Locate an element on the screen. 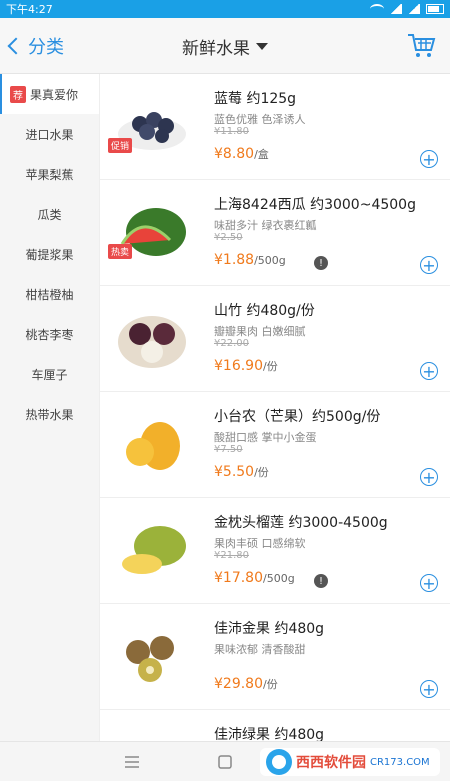  status-bar: 下午4:27 is located at coordinates (225, 9).